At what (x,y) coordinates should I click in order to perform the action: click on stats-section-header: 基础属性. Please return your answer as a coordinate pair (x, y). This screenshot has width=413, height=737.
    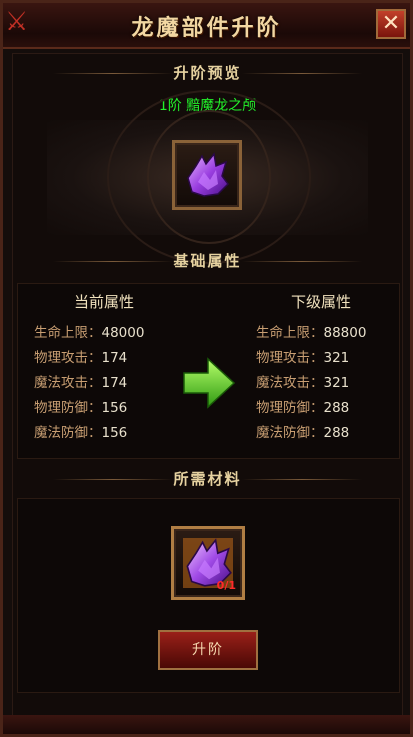
    Looking at the image, I should click on (207, 261).